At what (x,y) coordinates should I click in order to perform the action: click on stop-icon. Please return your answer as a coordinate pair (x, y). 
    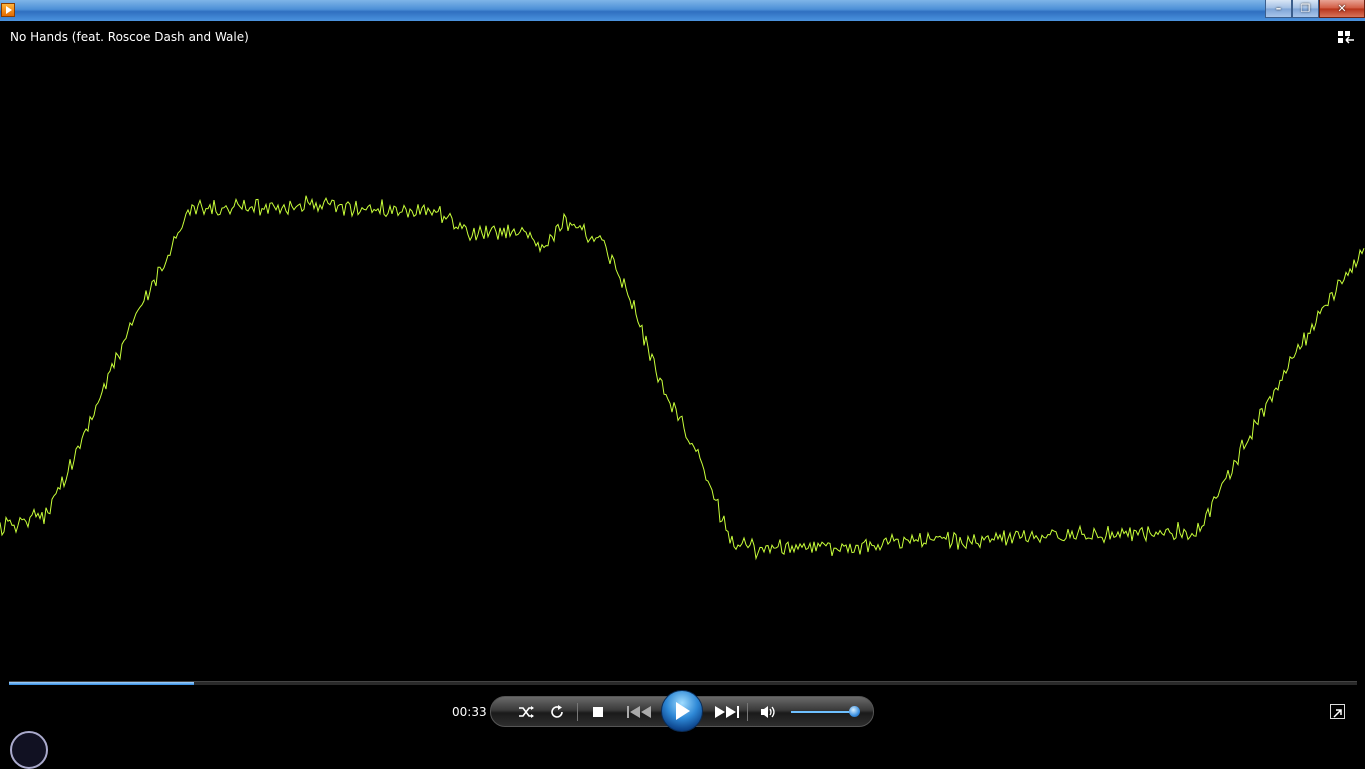
    Looking at the image, I should click on (598, 711).